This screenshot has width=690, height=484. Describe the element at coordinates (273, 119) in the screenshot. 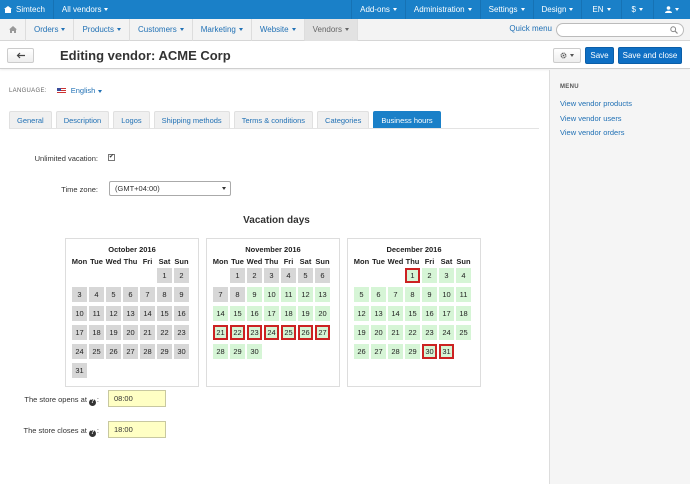

I see `tab-terms-conditions: Terms & conditions` at that location.